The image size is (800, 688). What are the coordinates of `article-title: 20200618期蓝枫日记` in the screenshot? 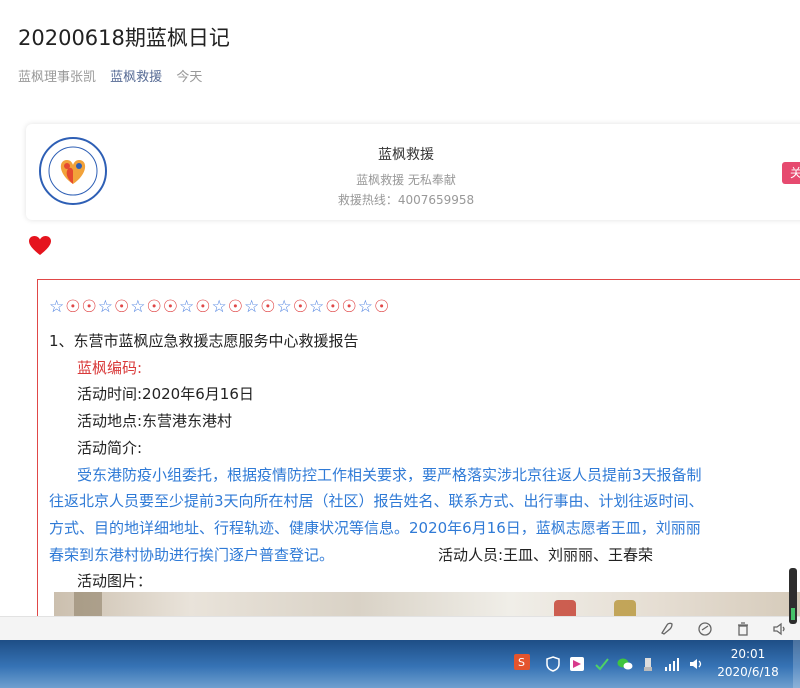 It's located at (124, 38).